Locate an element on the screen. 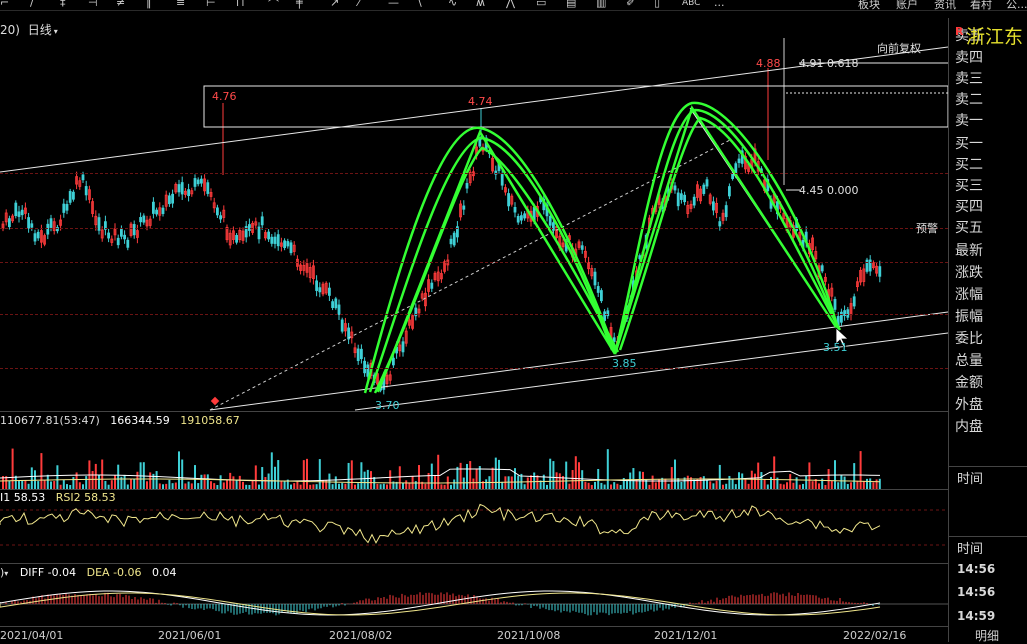 This screenshot has width=1027, height=644. sell-1-label: 卖一 is located at coordinates (969, 121).